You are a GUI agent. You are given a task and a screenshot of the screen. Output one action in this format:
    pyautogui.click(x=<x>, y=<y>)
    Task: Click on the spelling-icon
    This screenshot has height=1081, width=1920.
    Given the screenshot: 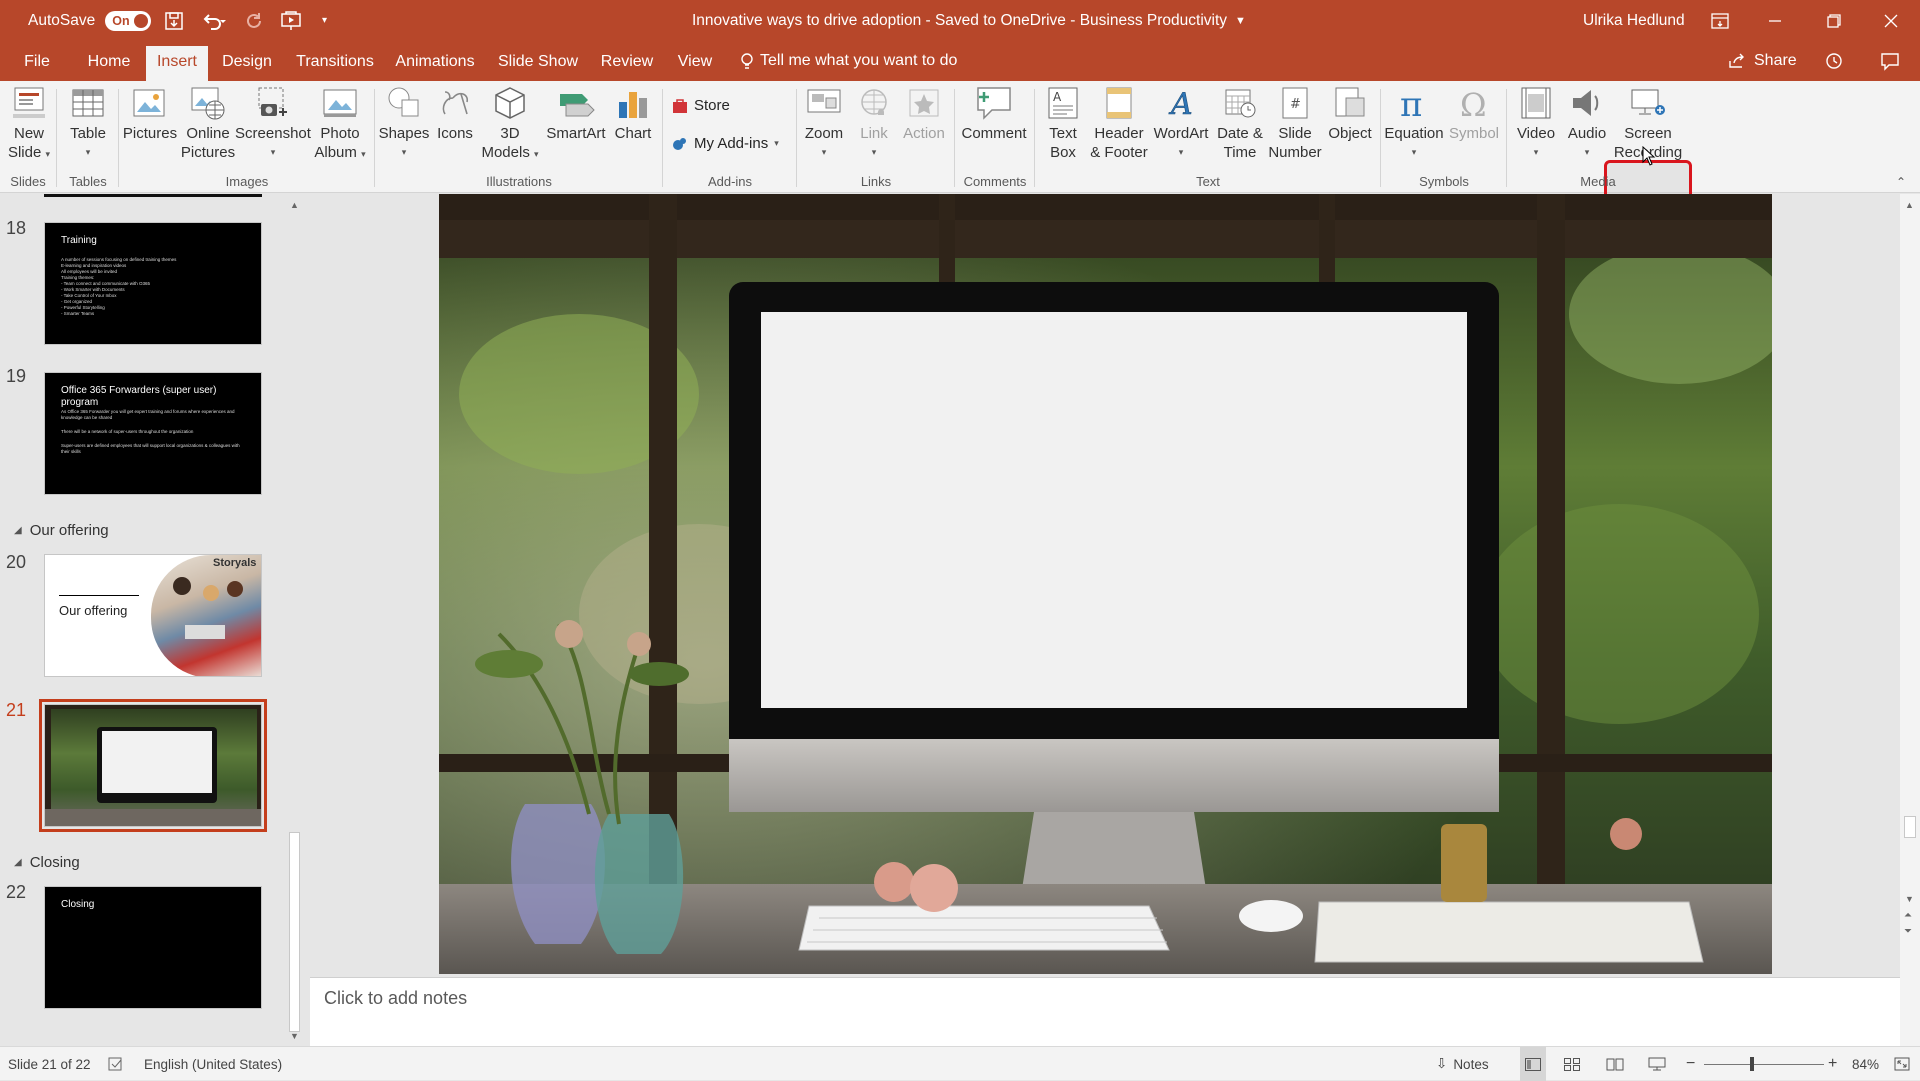 What is the action you would take?
    pyautogui.click(x=116, y=1064)
    